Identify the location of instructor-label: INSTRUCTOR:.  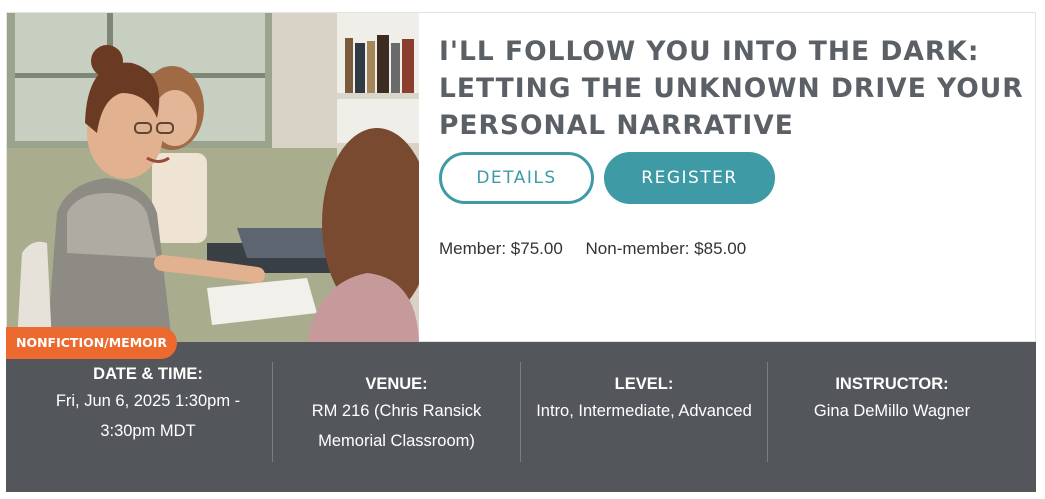
(892, 384).